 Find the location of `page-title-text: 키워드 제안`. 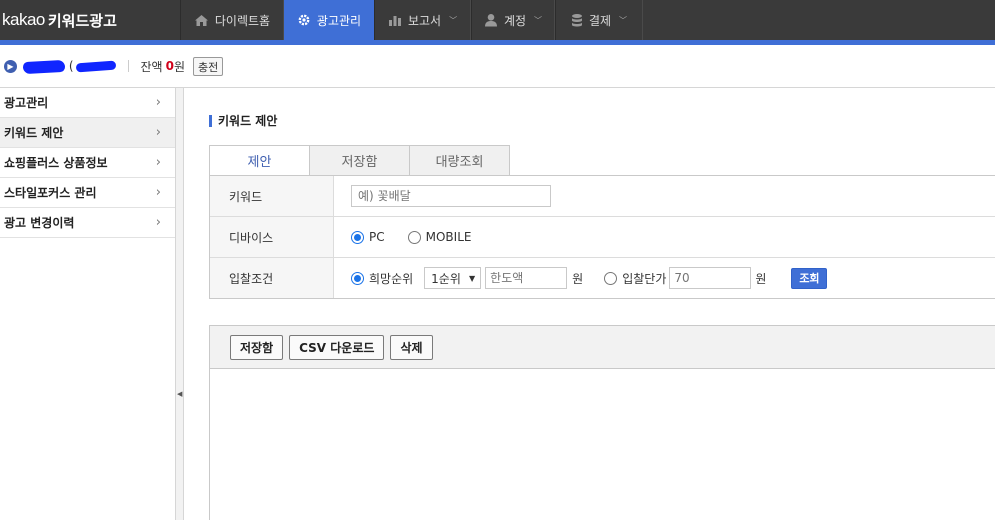

page-title-text: 키워드 제안 is located at coordinates (248, 121).